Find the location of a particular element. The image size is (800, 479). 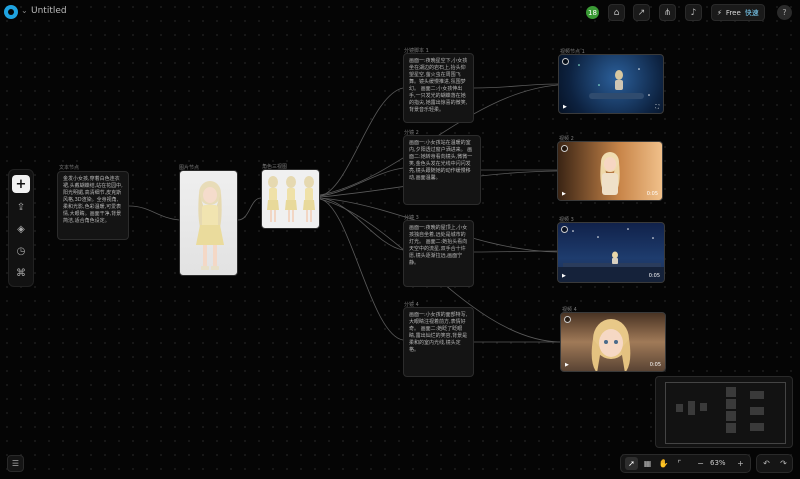

node-label: 文本节点 is located at coordinates (69, 168).